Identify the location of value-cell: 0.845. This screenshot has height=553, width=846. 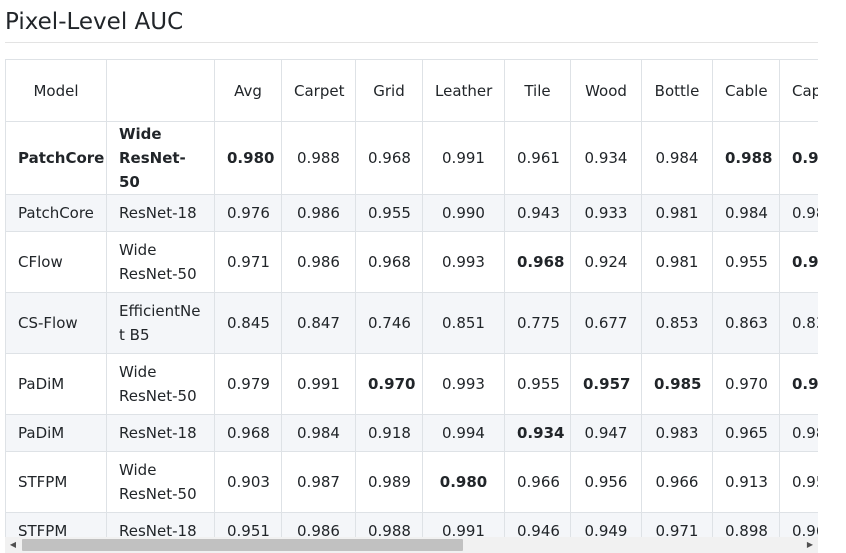
(248, 323).